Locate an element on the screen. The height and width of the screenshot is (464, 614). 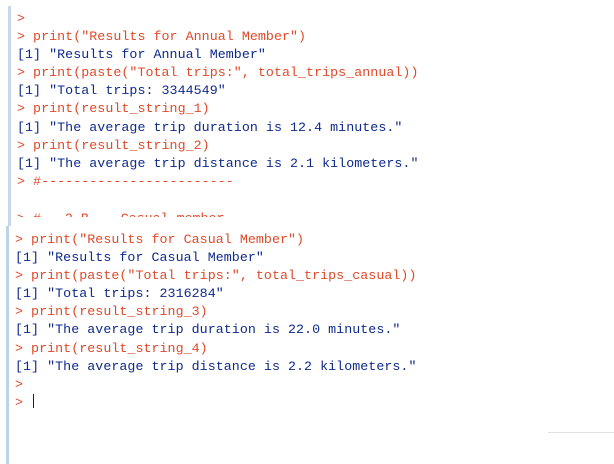
console-result-line: [1] "Results for Annual Member" is located at coordinates (141, 55).